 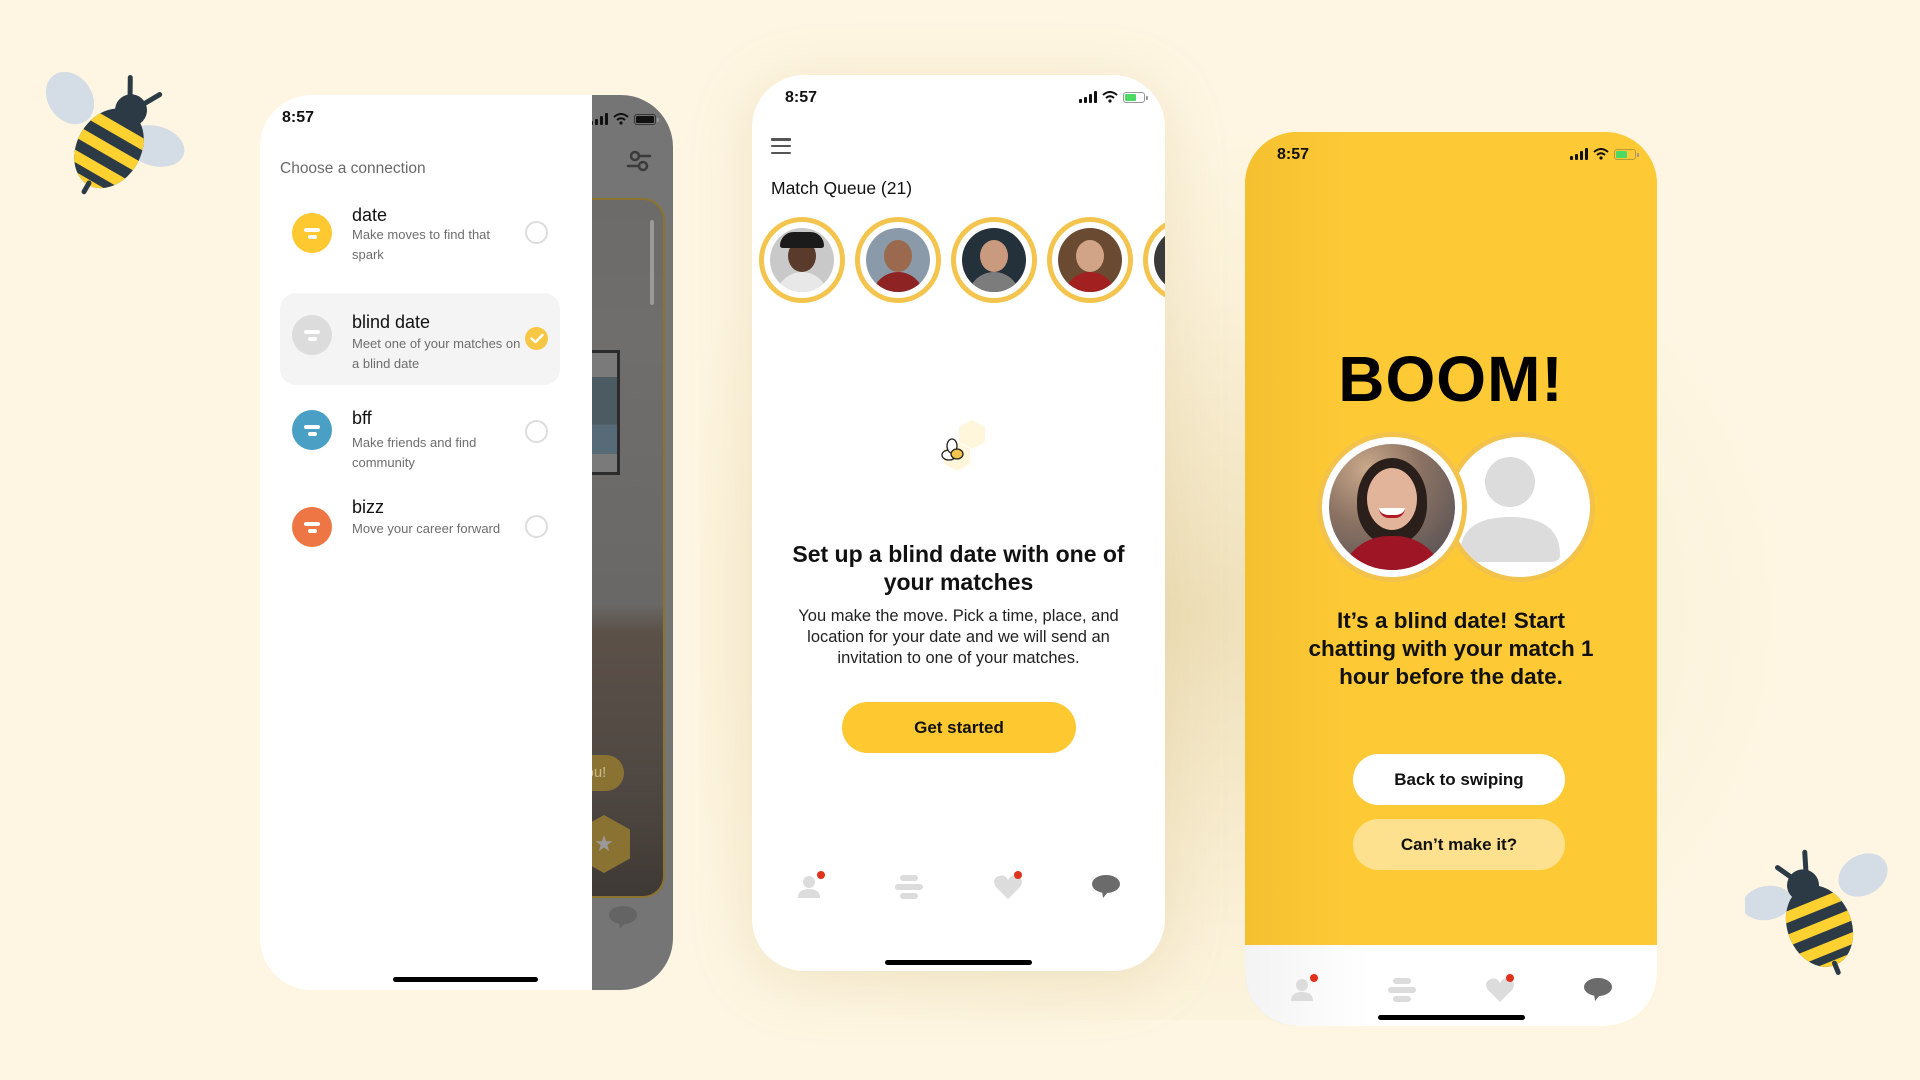 I want to click on date-mode-icon, so click(x=312, y=233).